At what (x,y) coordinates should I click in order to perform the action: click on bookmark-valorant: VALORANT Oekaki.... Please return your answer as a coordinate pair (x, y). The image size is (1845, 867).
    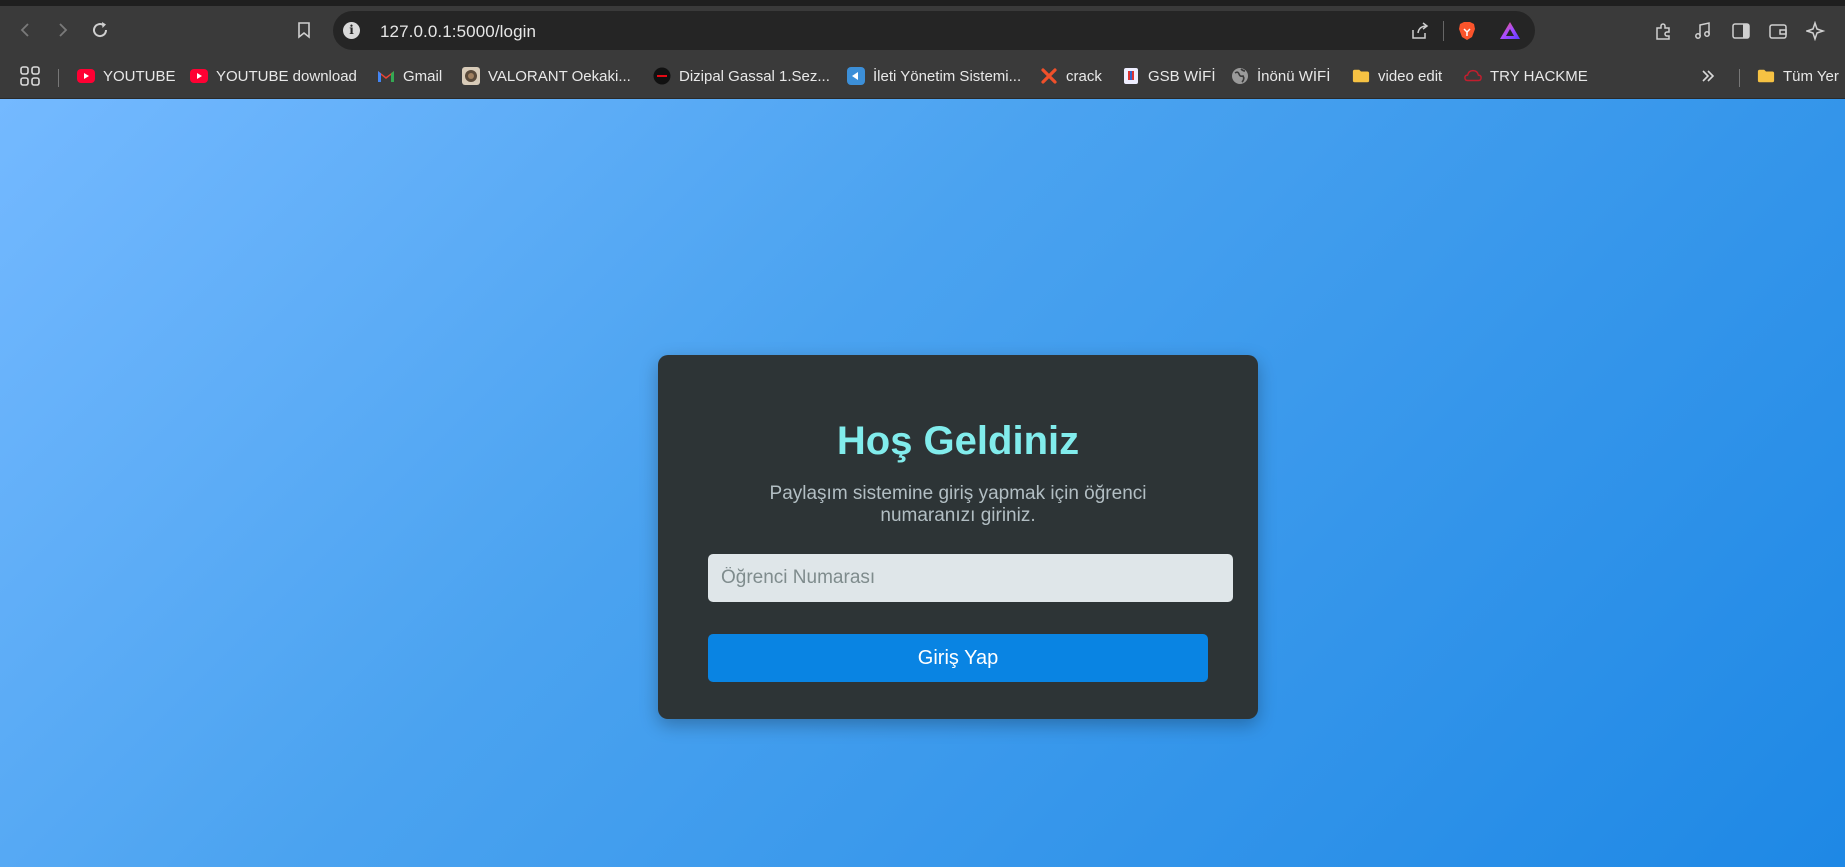
    Looking at the image, I should click on (546, 76).